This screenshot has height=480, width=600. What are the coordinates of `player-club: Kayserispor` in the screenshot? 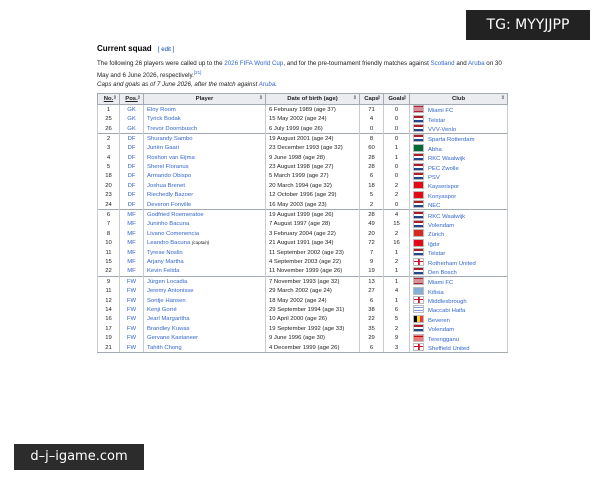 It's located at (458, 186).